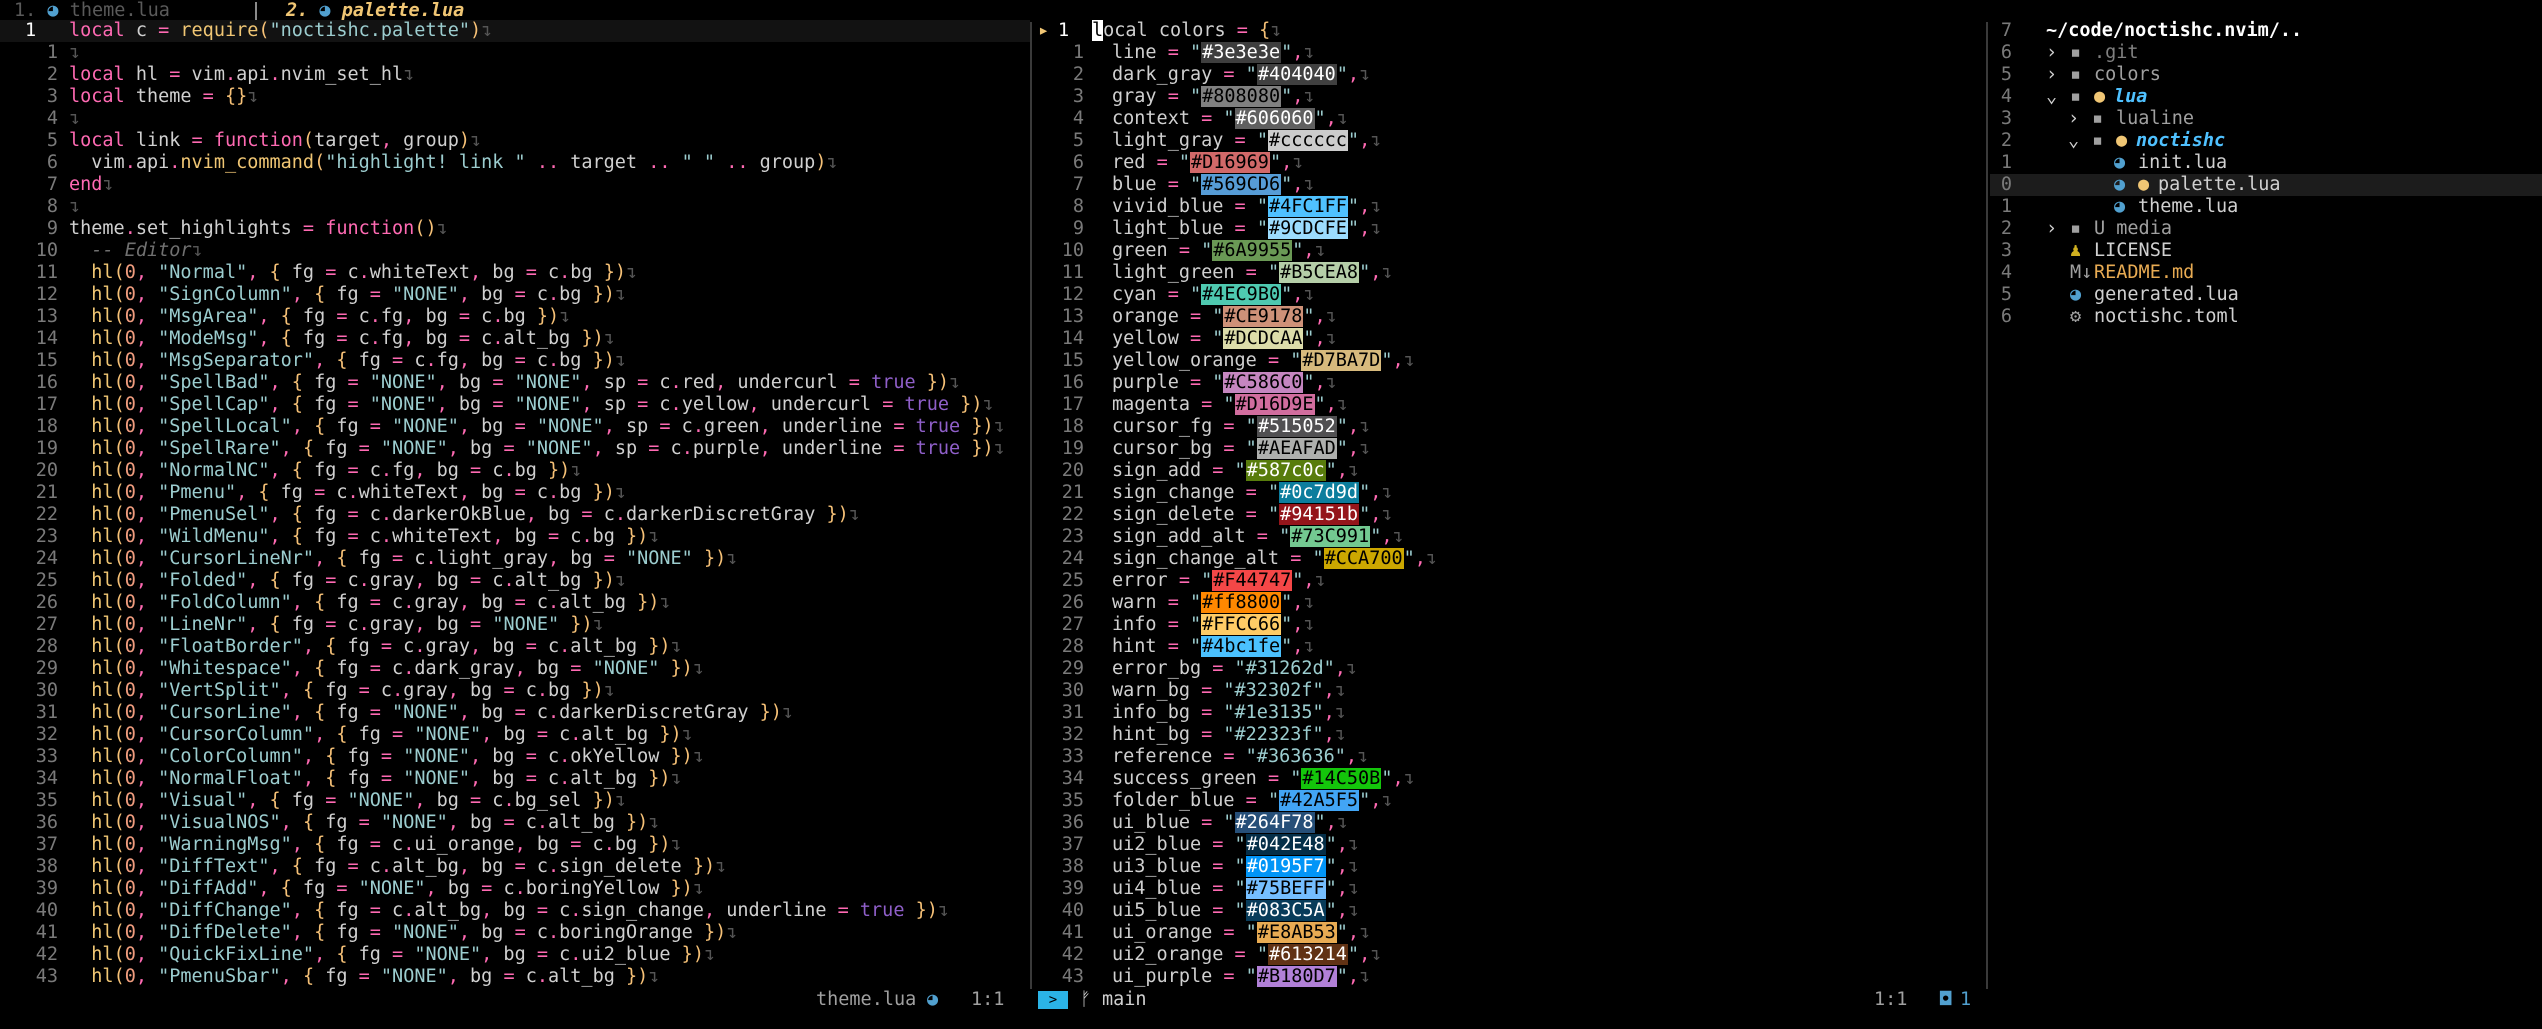 The width and height of the screenshot is (2542, 1029). I want to click on code-line: 23 sign_add_alt = "#73C991",↴, so click(1510, 537).